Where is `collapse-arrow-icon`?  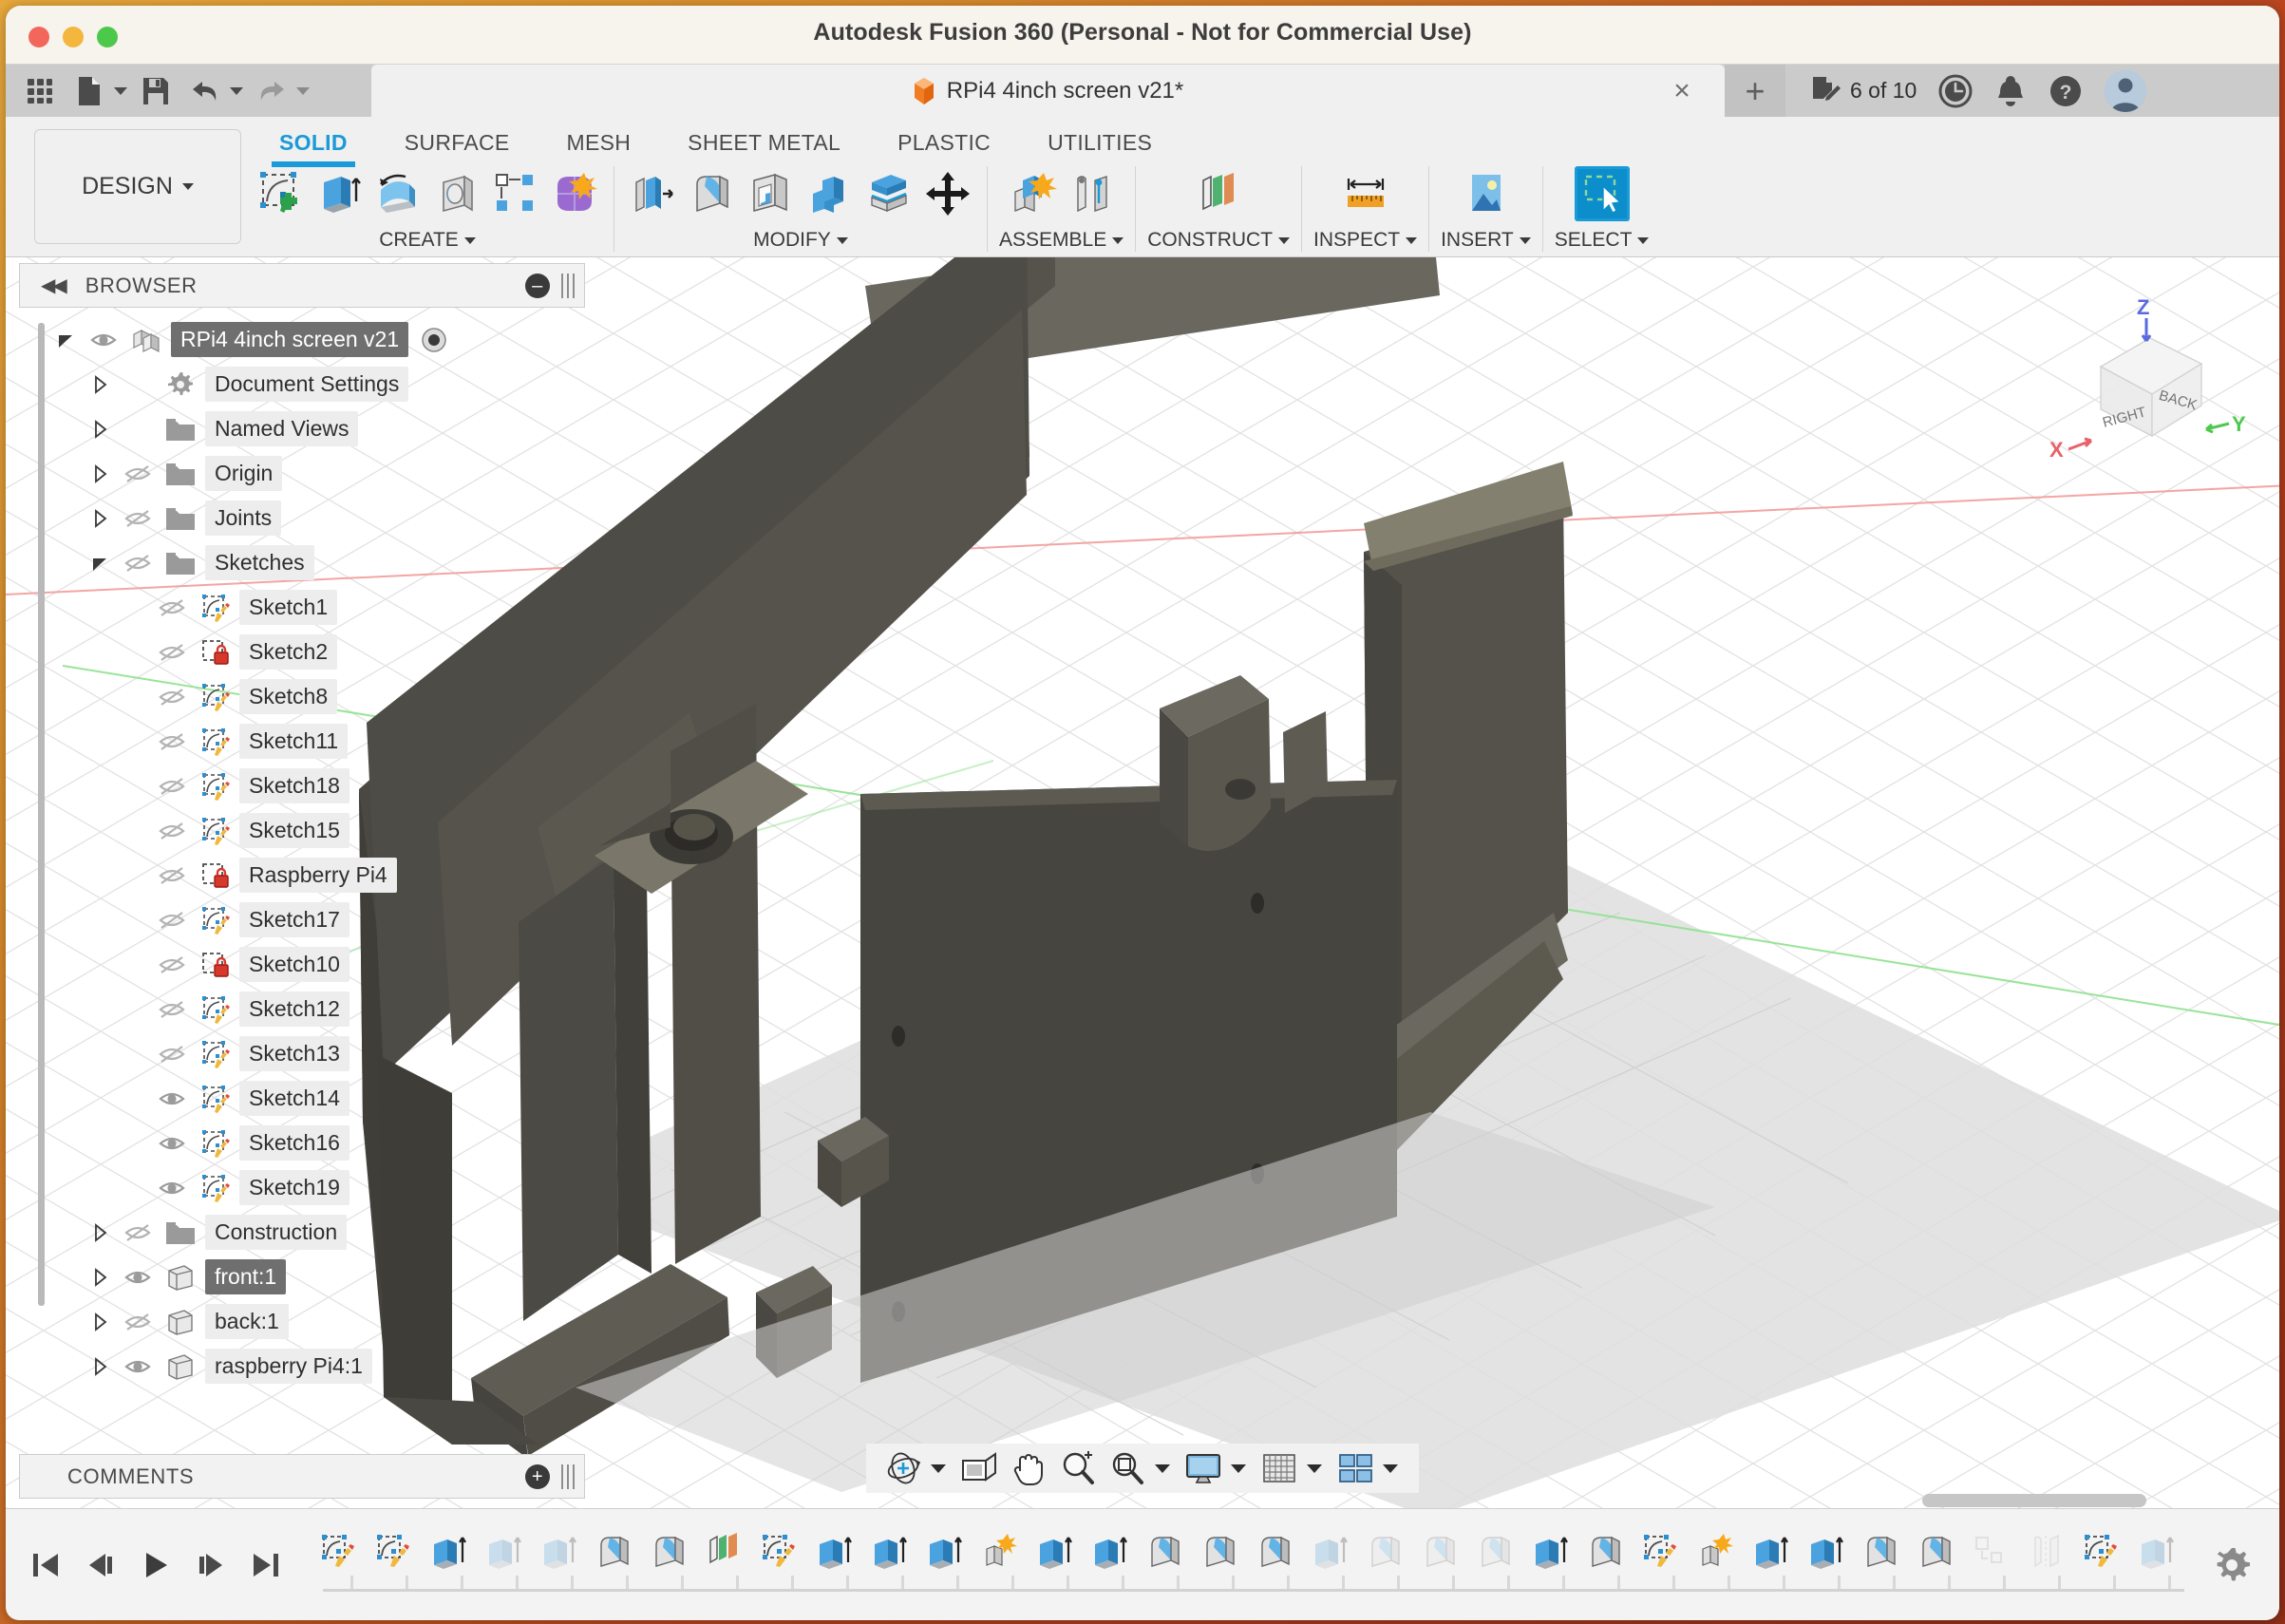
collapse-arrow-icon is located at coordinates (65, 340).